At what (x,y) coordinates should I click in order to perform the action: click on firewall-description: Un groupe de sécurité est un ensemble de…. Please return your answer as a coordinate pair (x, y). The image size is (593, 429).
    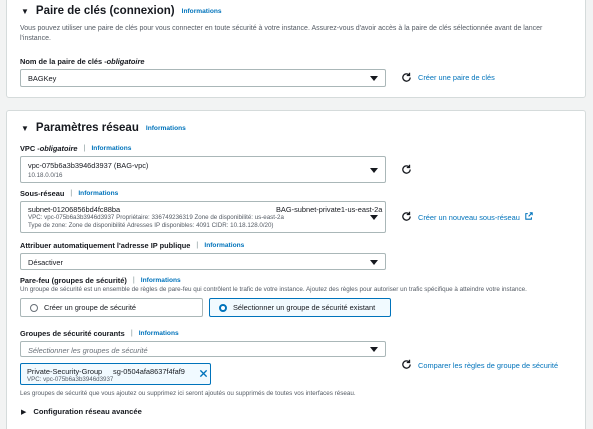
    Looking at the image, I should click on (273, 289).